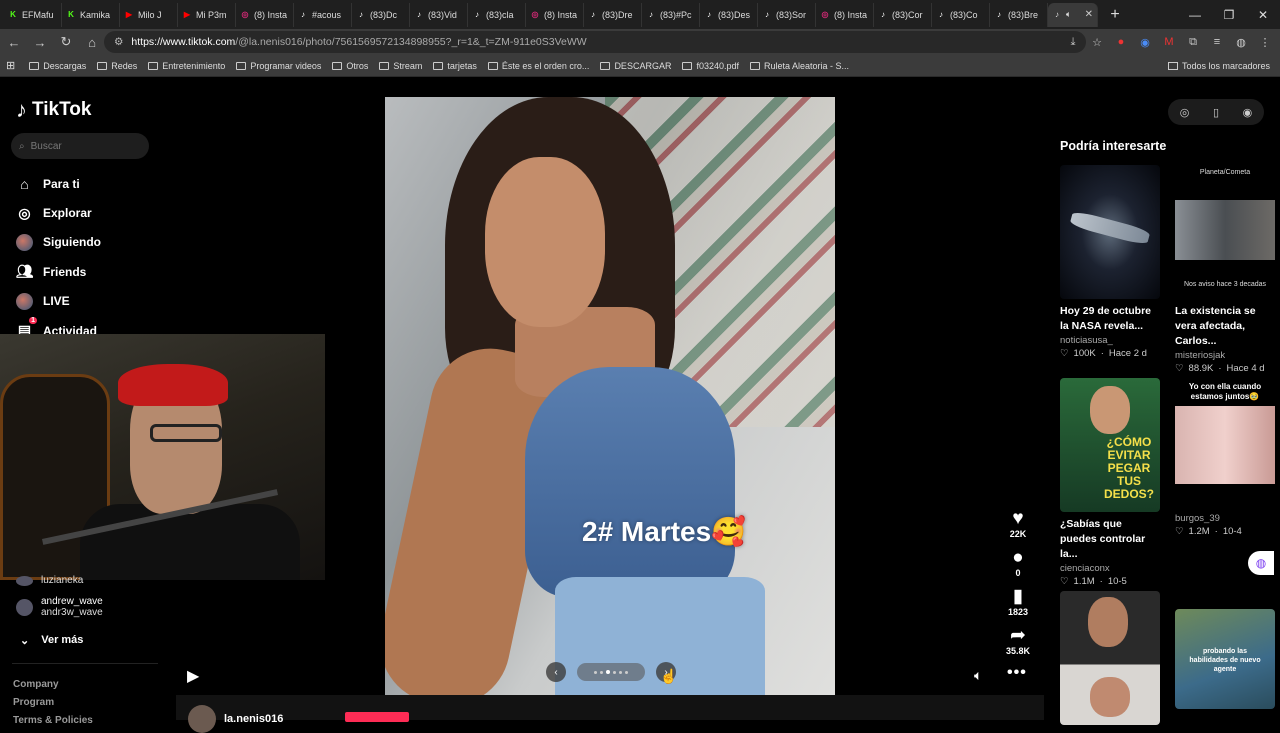 The height and width of the screenshot is (733, 1280). I want to click on tab-label: (8) Insta, so click(561, 14).